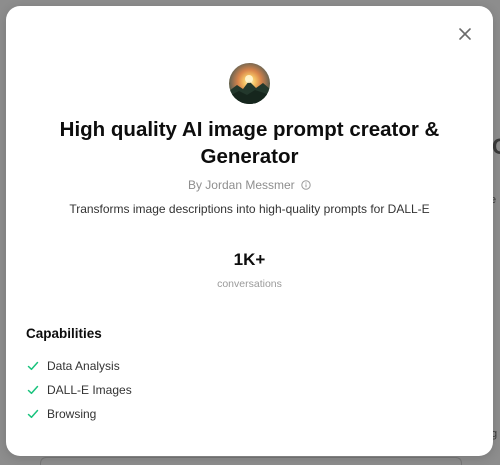  I want to click on capability-item: Browsing, so click(79, 414).